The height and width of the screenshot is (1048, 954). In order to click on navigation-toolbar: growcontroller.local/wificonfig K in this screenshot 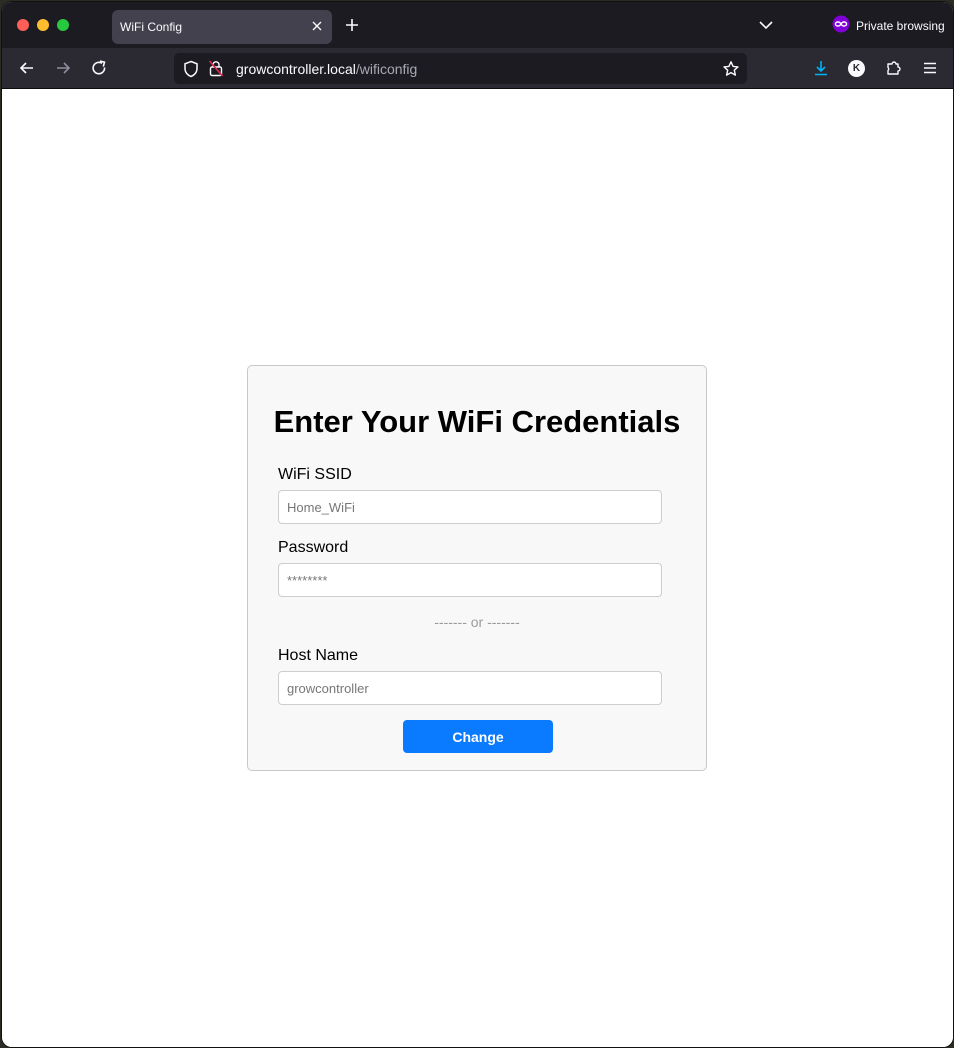, I will do `click(477, 68)`.